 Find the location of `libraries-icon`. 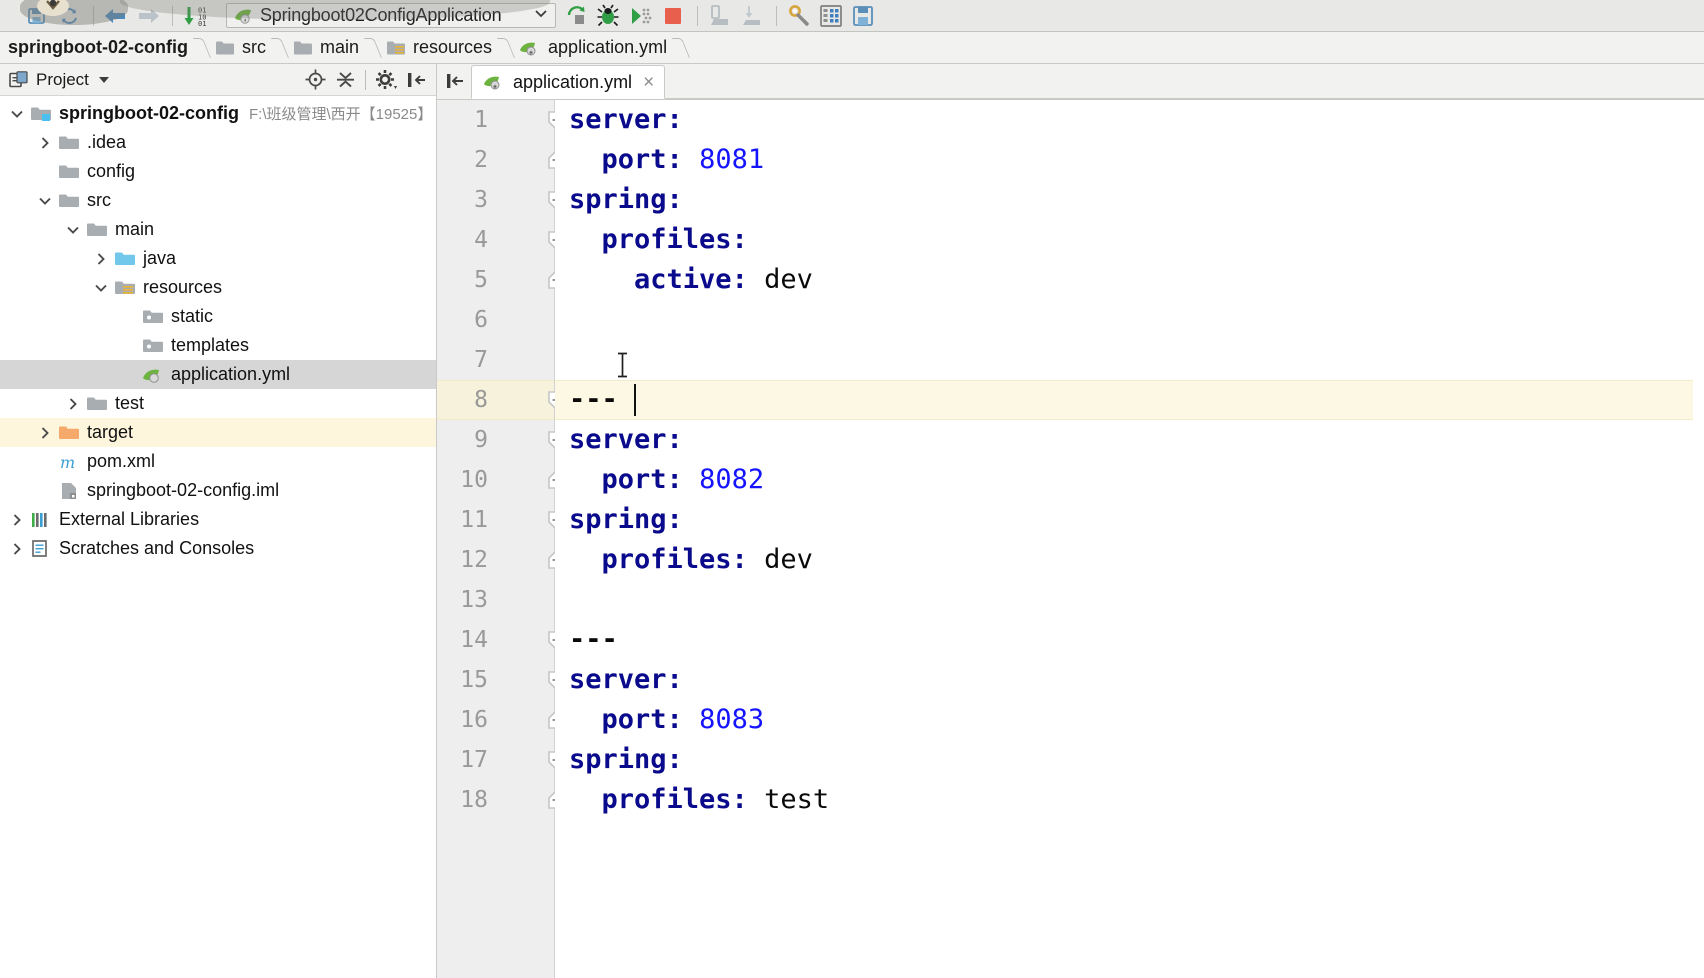

libraries-icon is located at coordinates (41, 519).